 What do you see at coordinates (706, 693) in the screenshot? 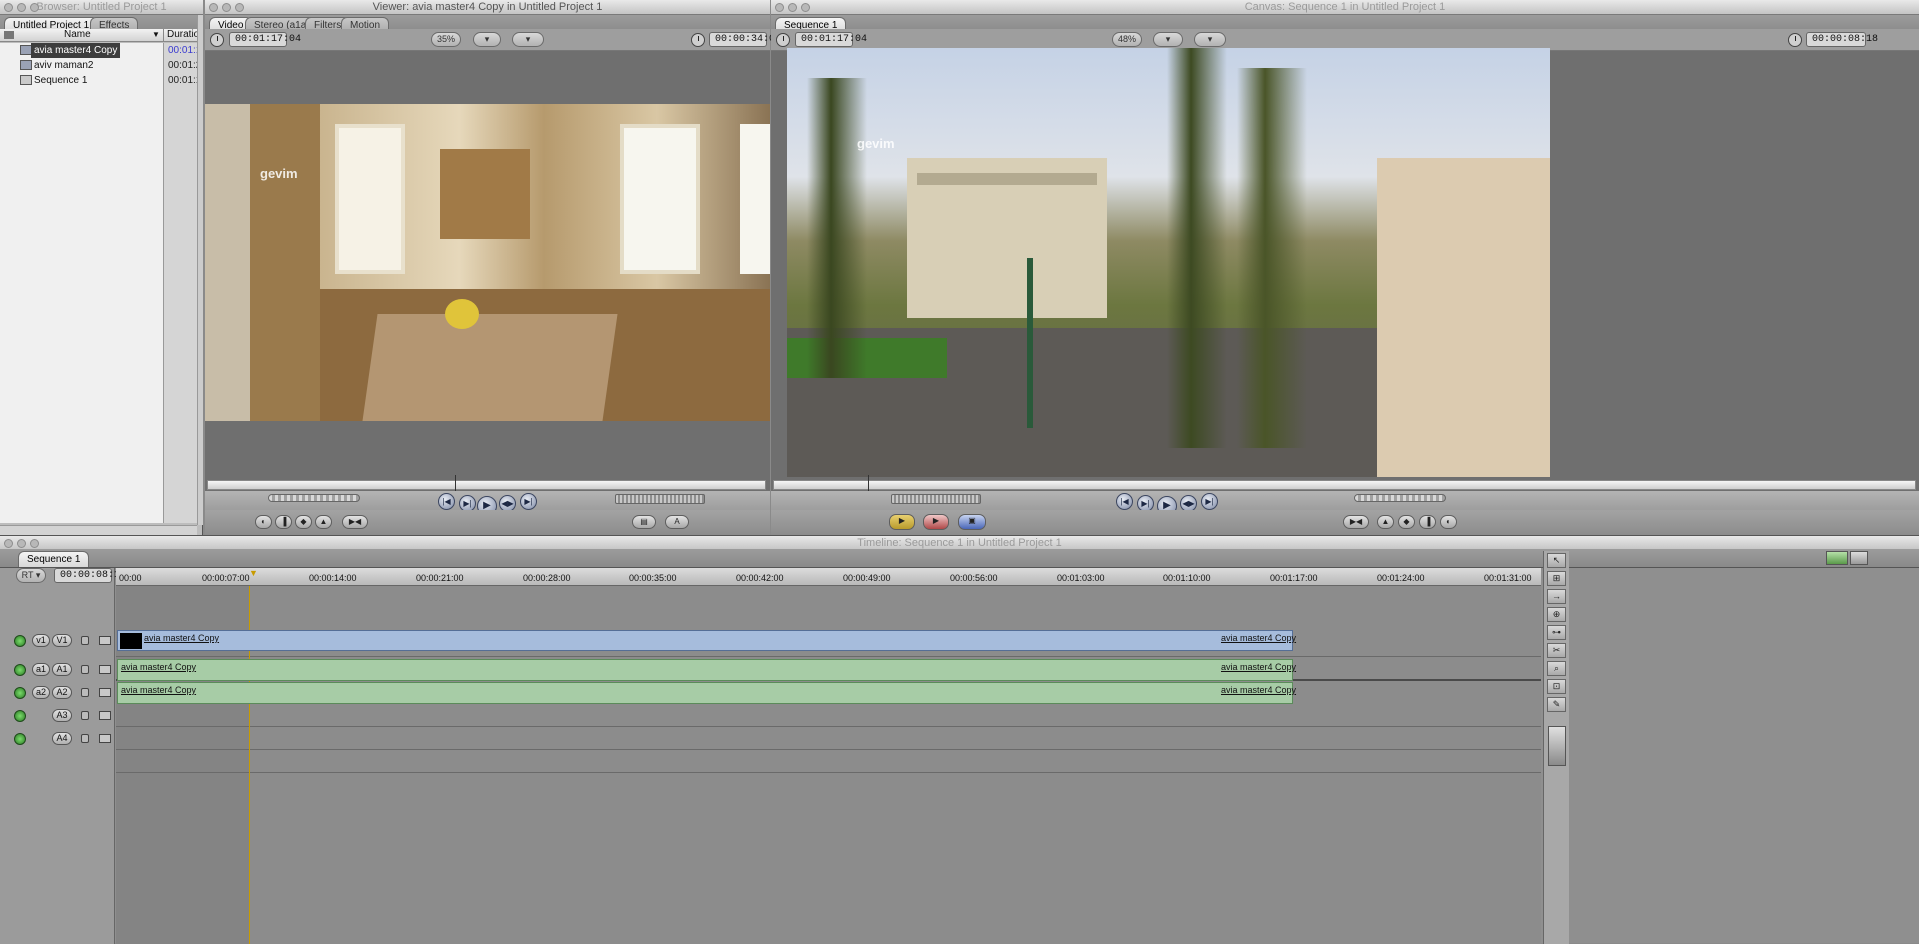
I see `clip-a2: avia master4 Copy avia master4 Copy` at bounding box center [706, 693].